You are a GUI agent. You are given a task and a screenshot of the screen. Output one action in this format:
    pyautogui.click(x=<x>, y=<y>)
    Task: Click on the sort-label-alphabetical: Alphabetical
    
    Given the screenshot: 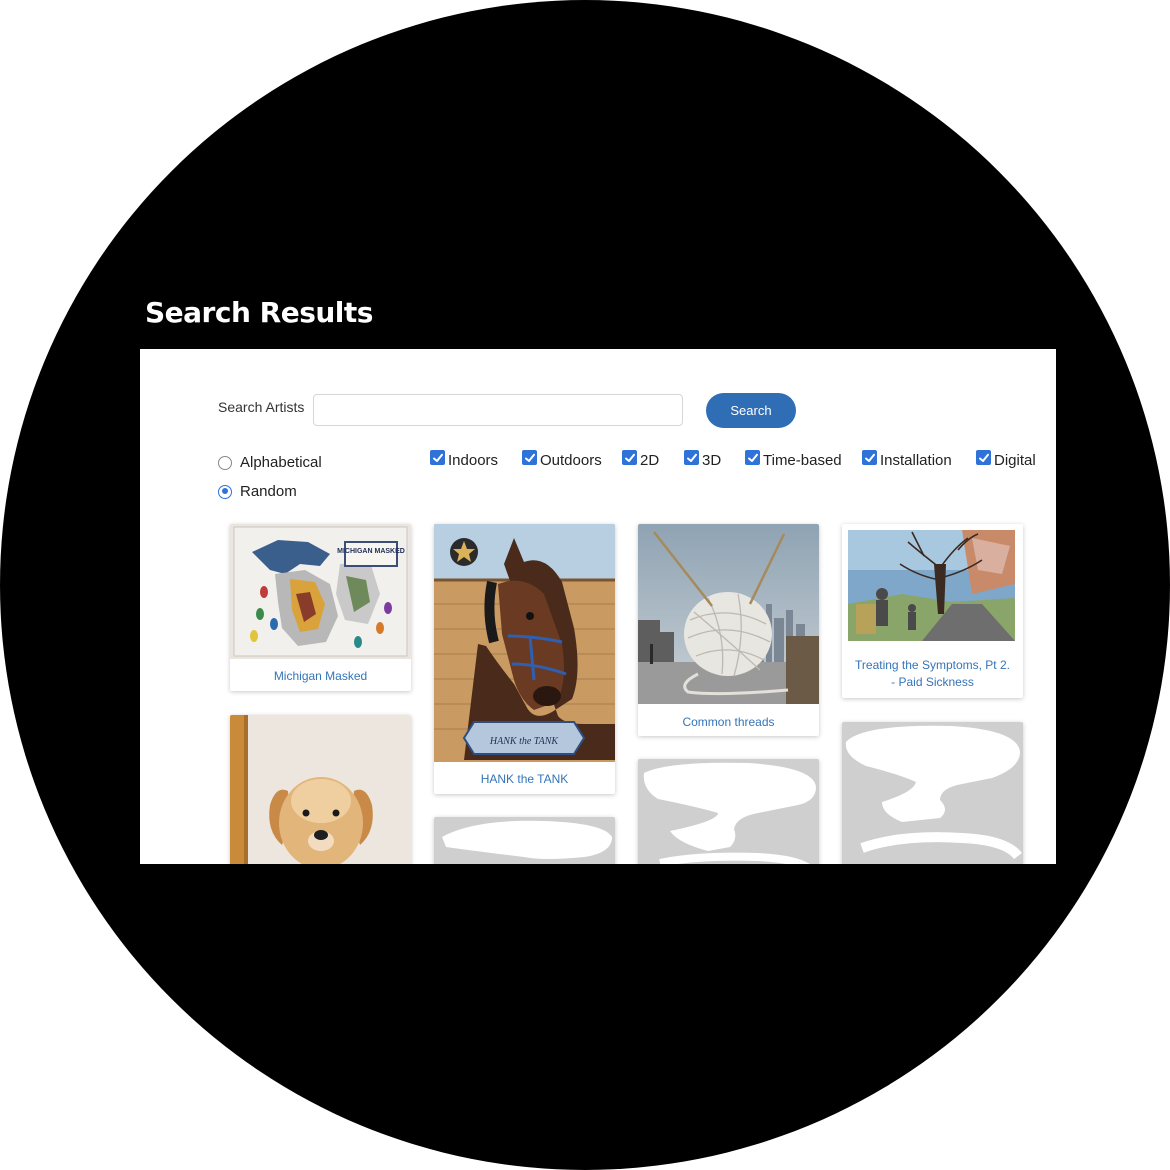 What is the action you would take?
    pyautogui.click(x=281, y=462)
    